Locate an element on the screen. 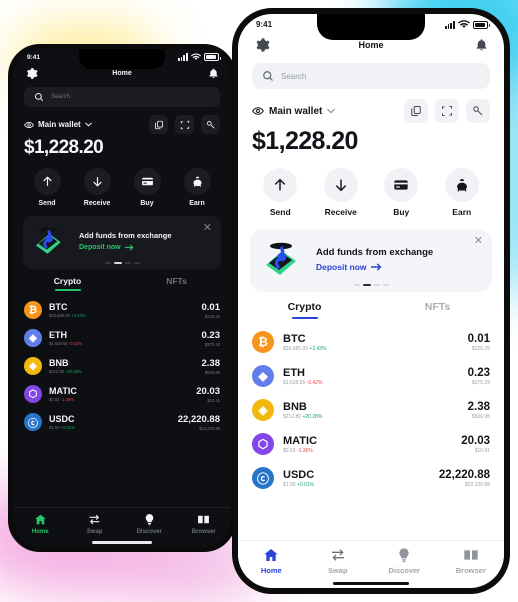  arrow-down-icon is located at coordinates (340, 185).